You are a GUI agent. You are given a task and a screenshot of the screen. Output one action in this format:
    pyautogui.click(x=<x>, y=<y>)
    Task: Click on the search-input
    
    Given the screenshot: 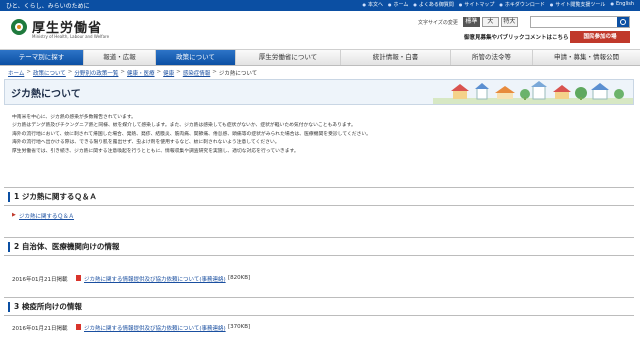 What is the action you would take?
    pyautogui.click(x=574, y=22)
    